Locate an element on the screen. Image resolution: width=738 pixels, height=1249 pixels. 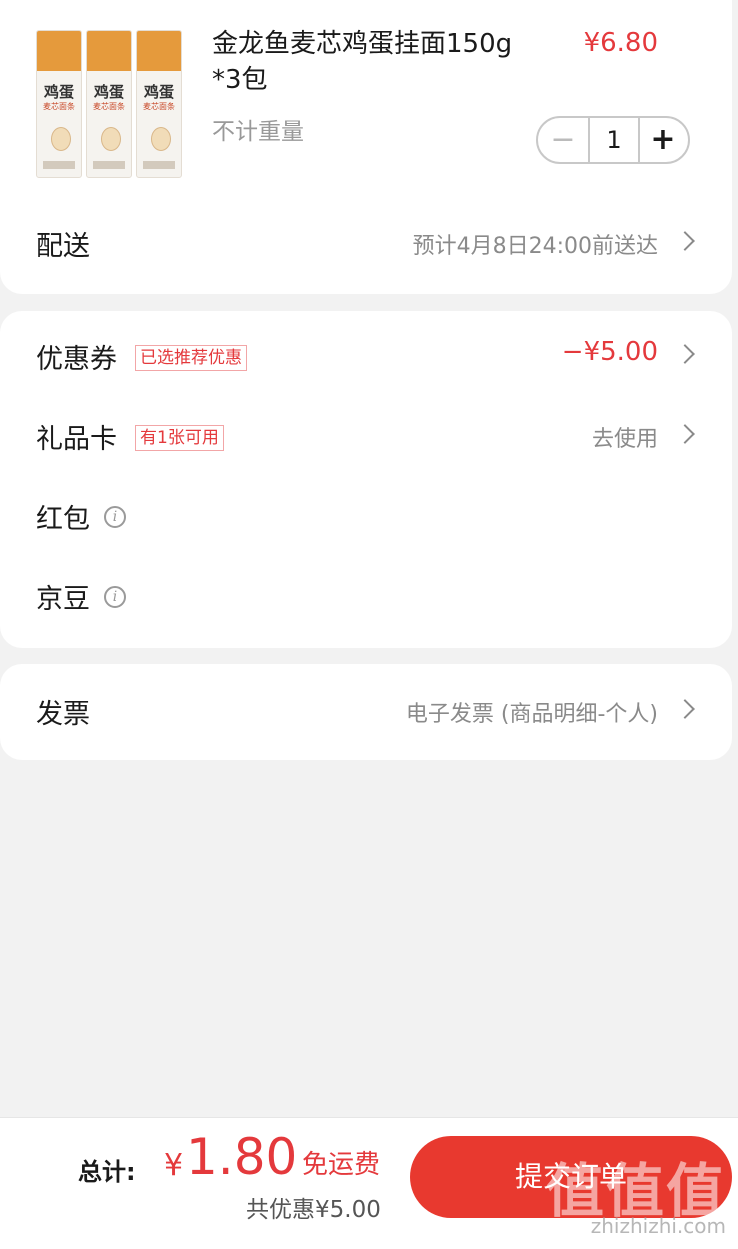
invoice-value: 电子发票 (商品明细-个人) is located at coordinates (531, 714).